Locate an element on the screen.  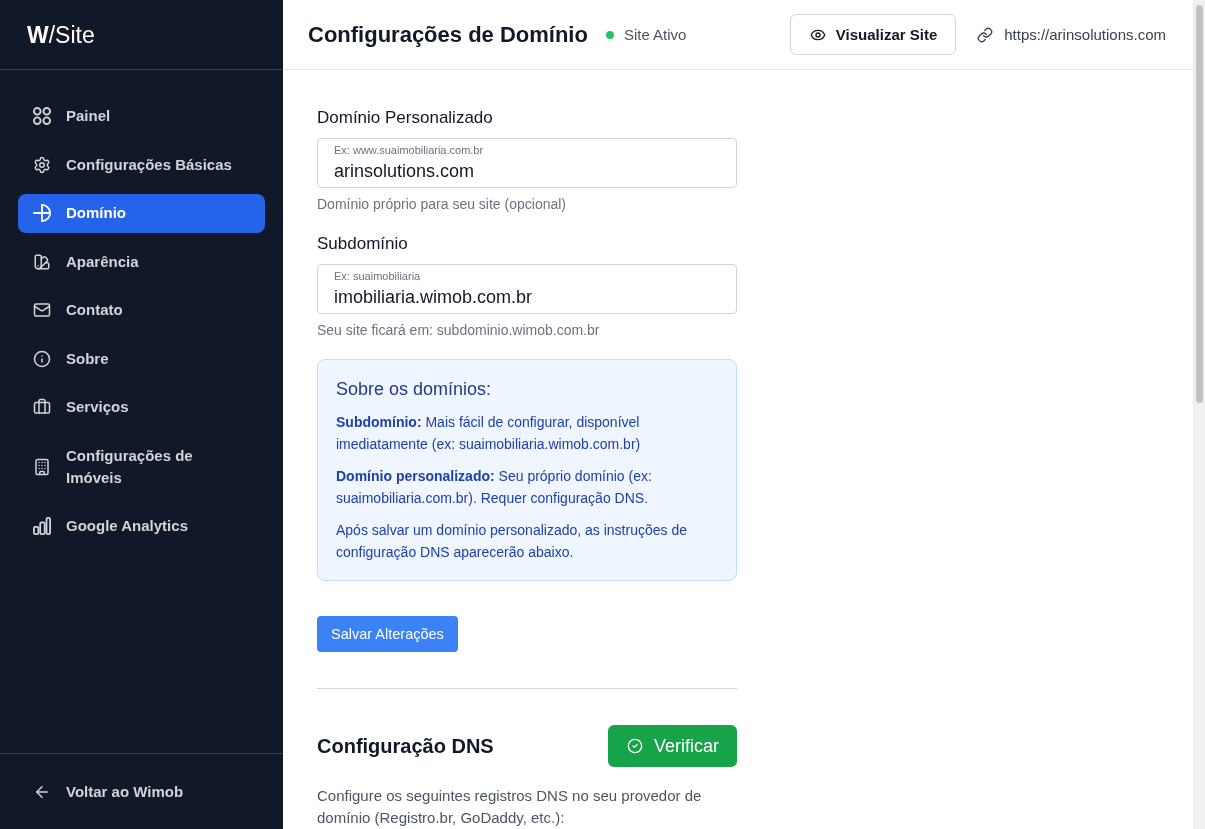
briefcase-icon is located at coordinates (42, 407).